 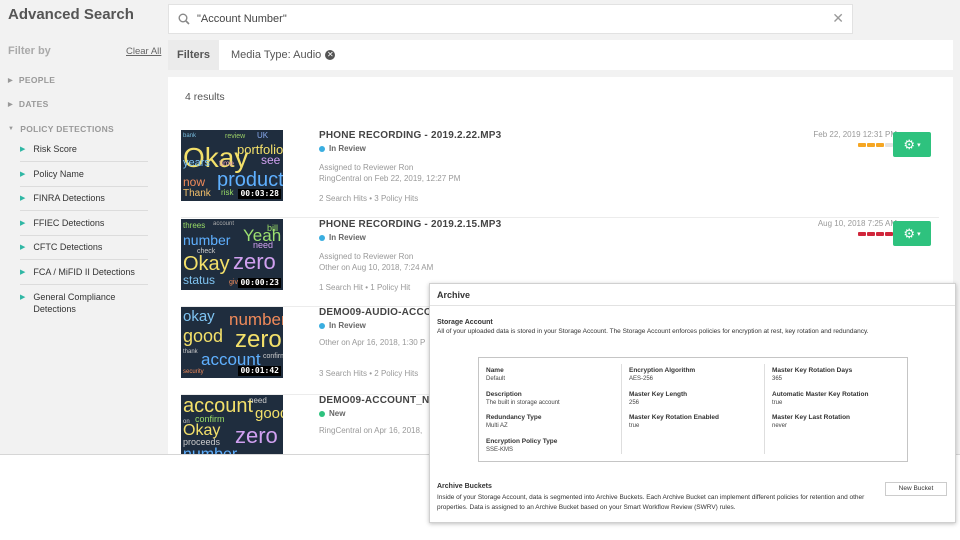 I want to click on status-badge: New, so click(x=332, y=413).